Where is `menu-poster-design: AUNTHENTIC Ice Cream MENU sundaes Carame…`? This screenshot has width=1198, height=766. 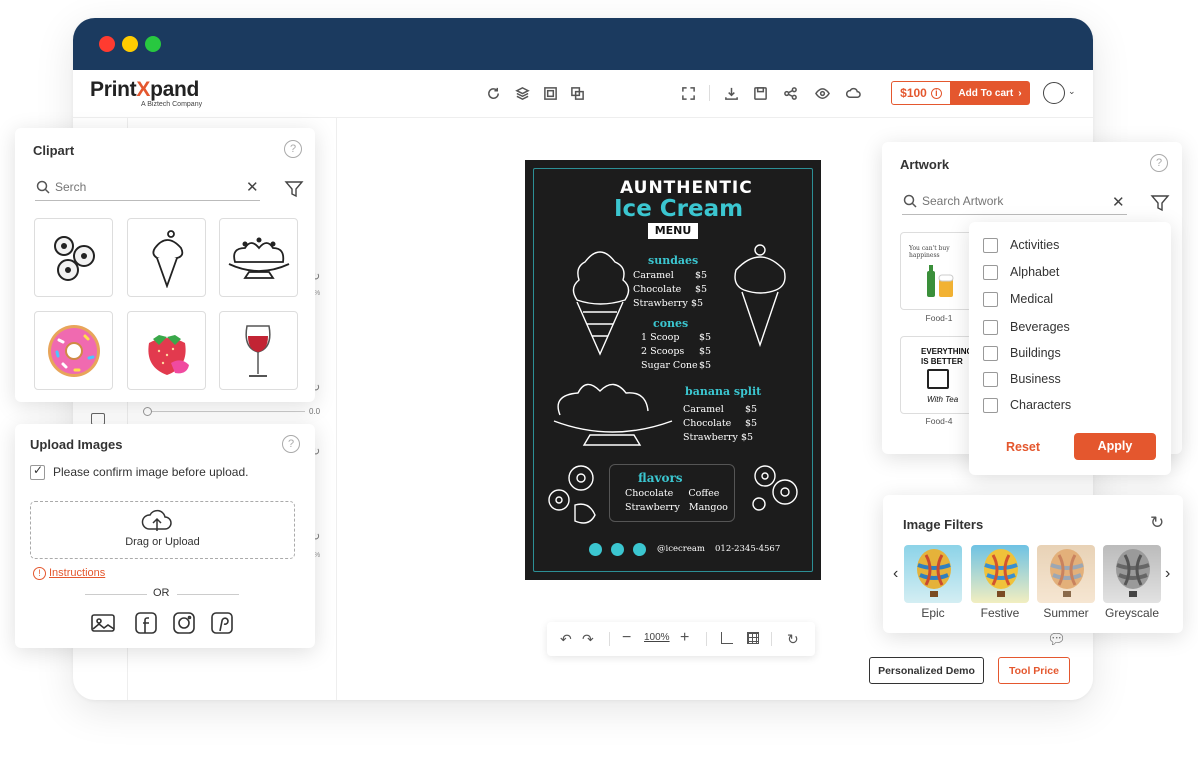 menu-poster-design: AUNTHENTIC Ice Cream MENU sundaes Carame… is located at coordinates (673, 370).